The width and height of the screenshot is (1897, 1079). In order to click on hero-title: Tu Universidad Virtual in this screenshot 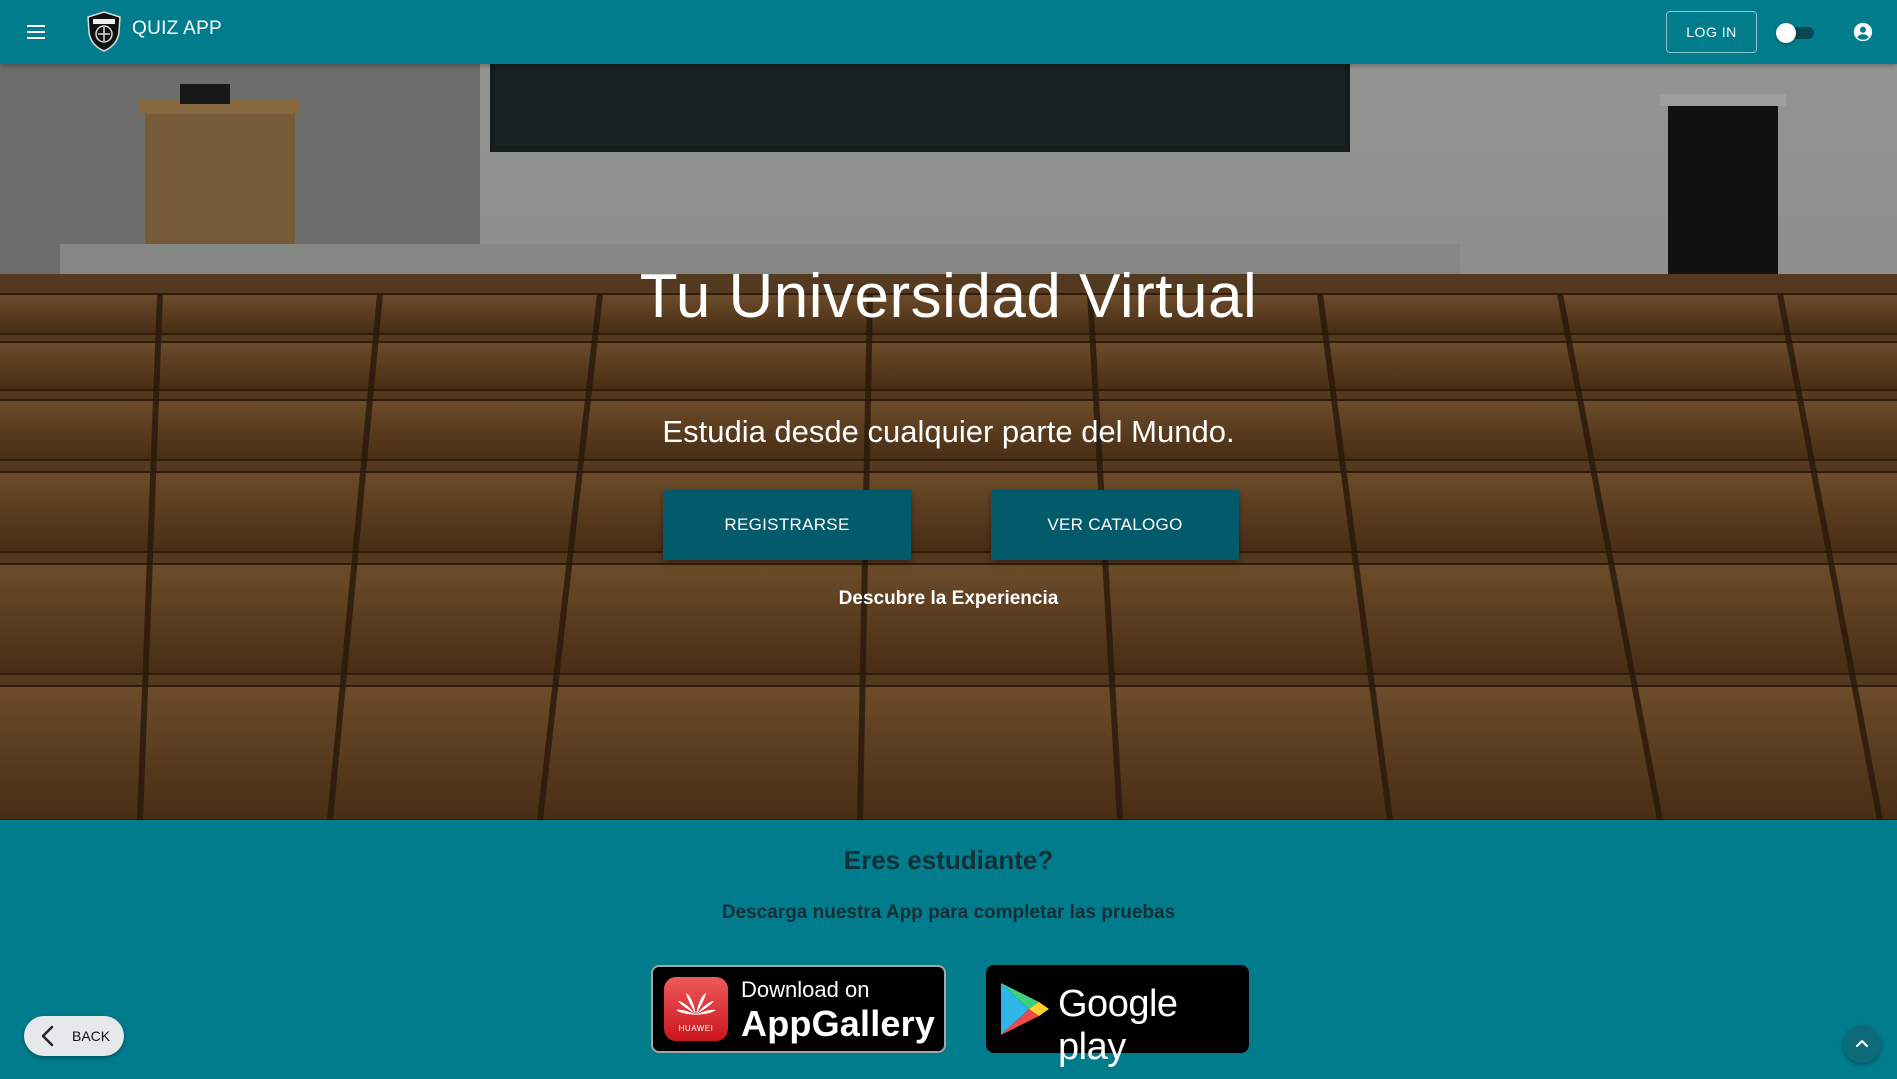, I will do `click(948, 296)`.